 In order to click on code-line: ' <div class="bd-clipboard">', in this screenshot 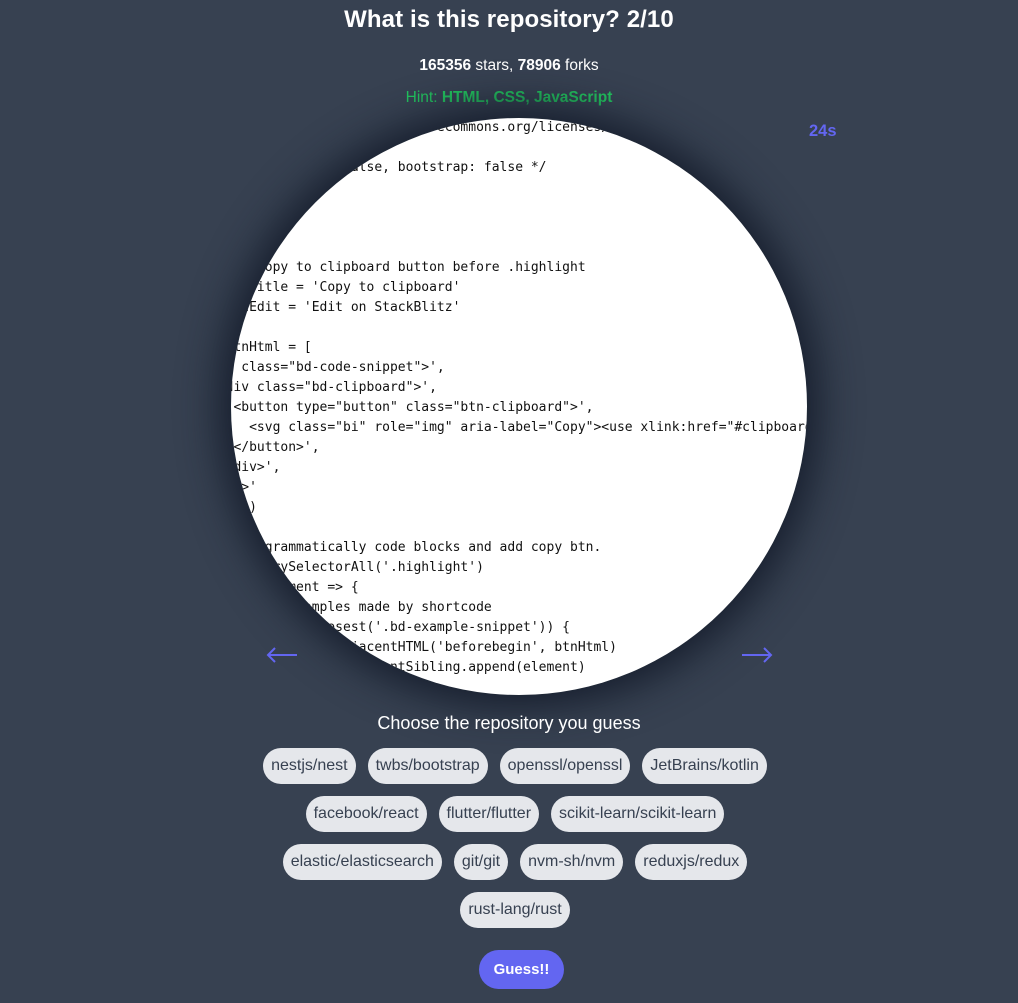, I will do `click(334, 387)`.